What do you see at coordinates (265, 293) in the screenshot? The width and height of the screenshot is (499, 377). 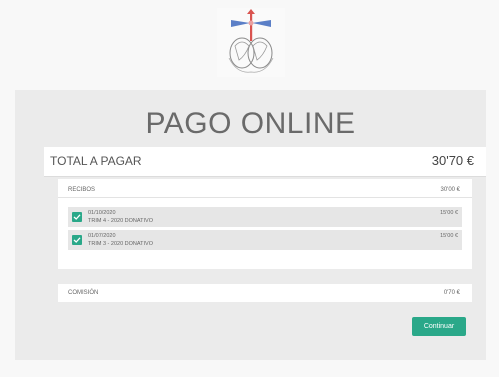 I see `fee-row: COMISIÓN 0'70 €` at bounding box center [265, 293].